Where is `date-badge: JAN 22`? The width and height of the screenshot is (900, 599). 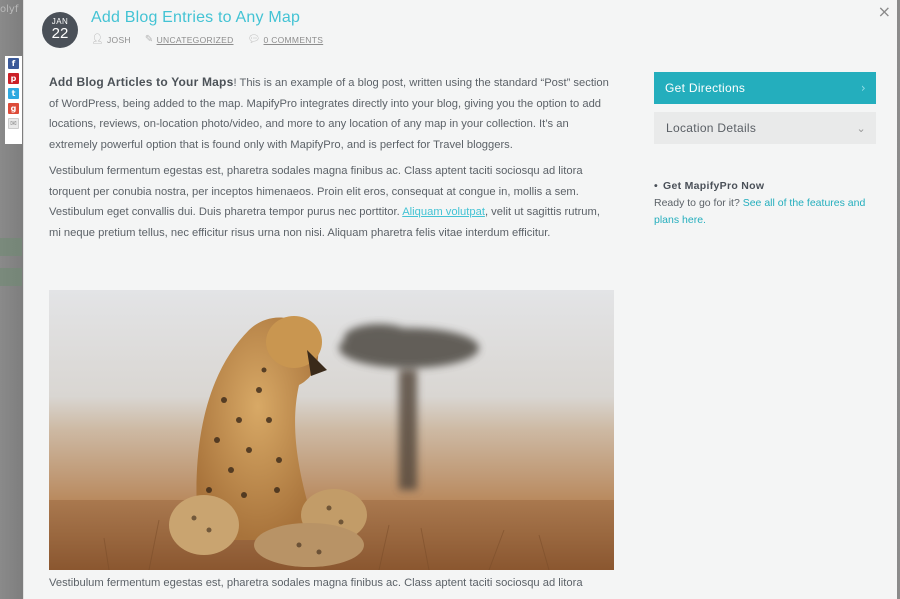
date-badge: JAN 22 is located at coordinates (60, 30).